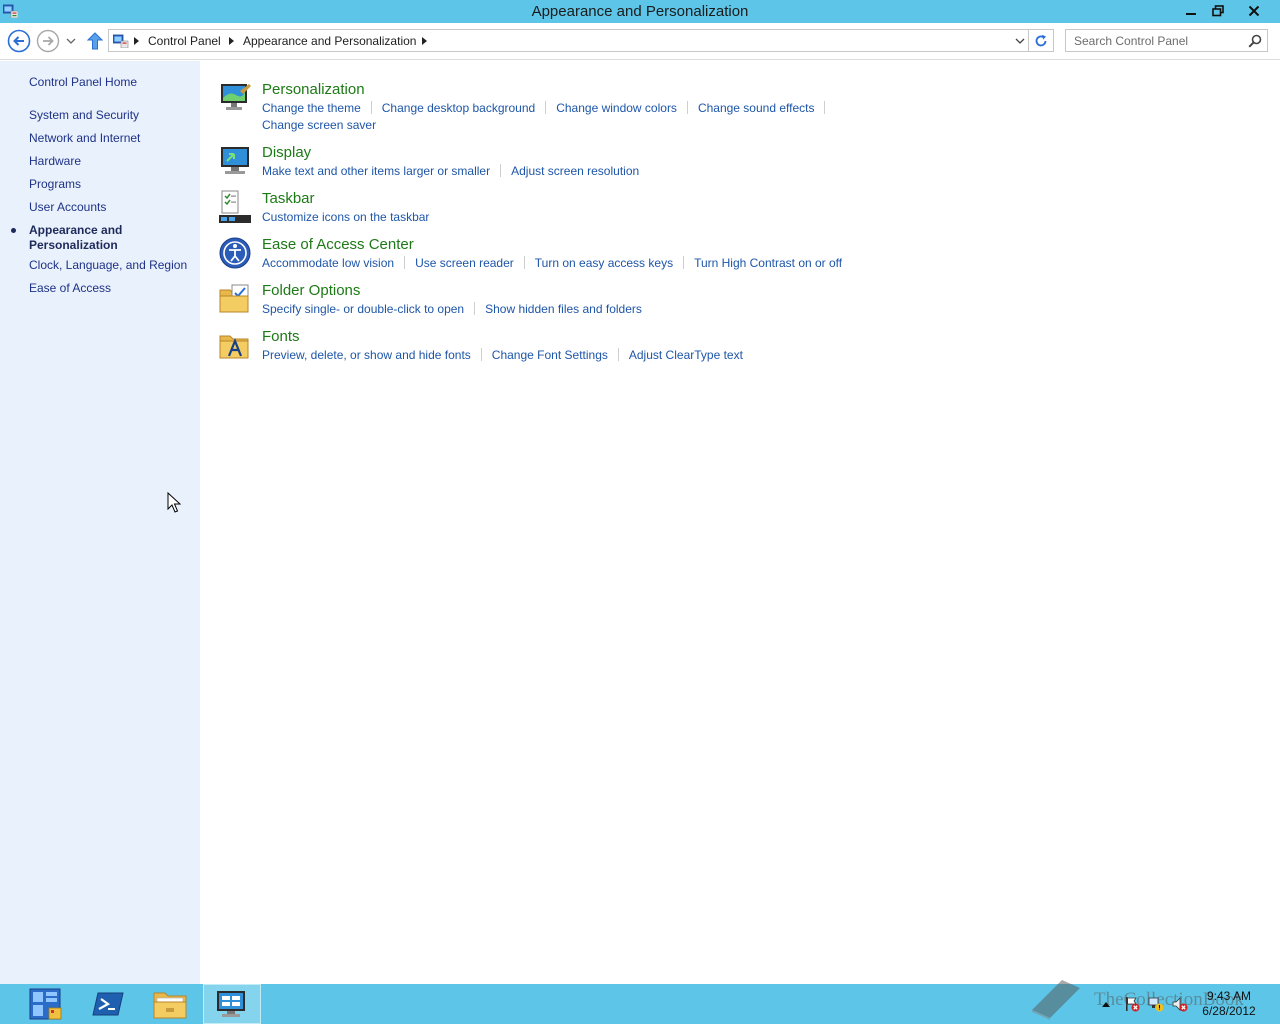 The image size is (1280, 1024). What do you see at coordinates (572, 217) in the screenshot?
I see `taskbar-tasks: Customize icons on the taskbar` at bounding box center [572, 217].